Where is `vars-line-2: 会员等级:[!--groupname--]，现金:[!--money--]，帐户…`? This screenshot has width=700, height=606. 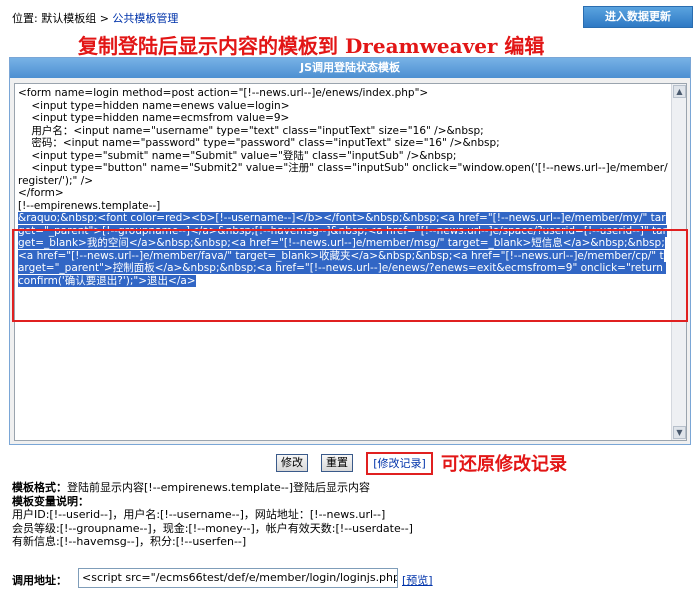 vars-line-2: 会员等级:[!--groupname--]，现金:[!--money--]，帐户… is located at coordinates (212, 528).